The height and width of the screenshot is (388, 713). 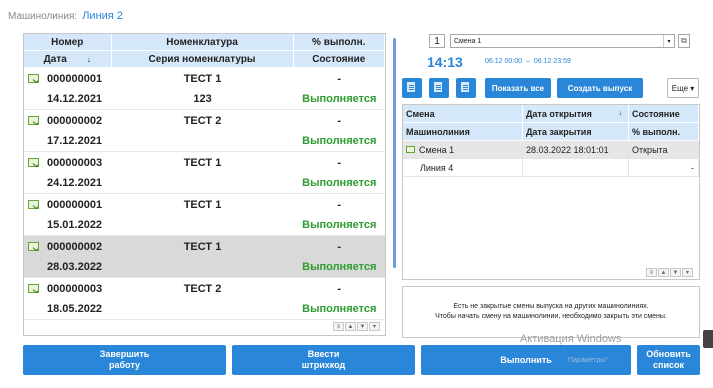 What do you see at coordinates (562, 41) in the screenshot?
I see `shift-select: Смена 1 ▾` at bounding box center [562, 41].